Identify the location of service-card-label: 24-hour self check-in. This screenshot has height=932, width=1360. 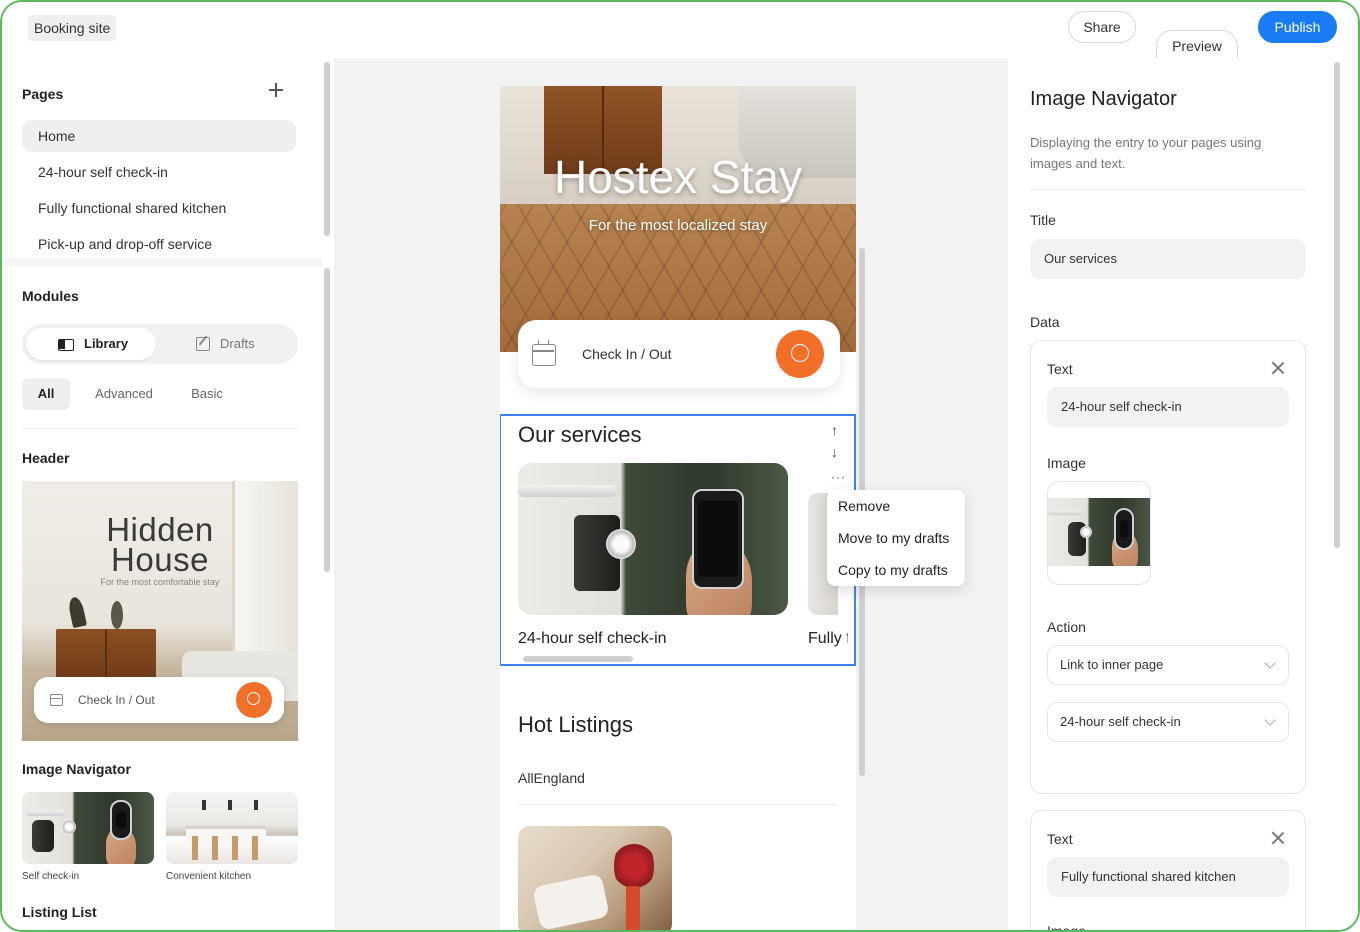
(592, 638).